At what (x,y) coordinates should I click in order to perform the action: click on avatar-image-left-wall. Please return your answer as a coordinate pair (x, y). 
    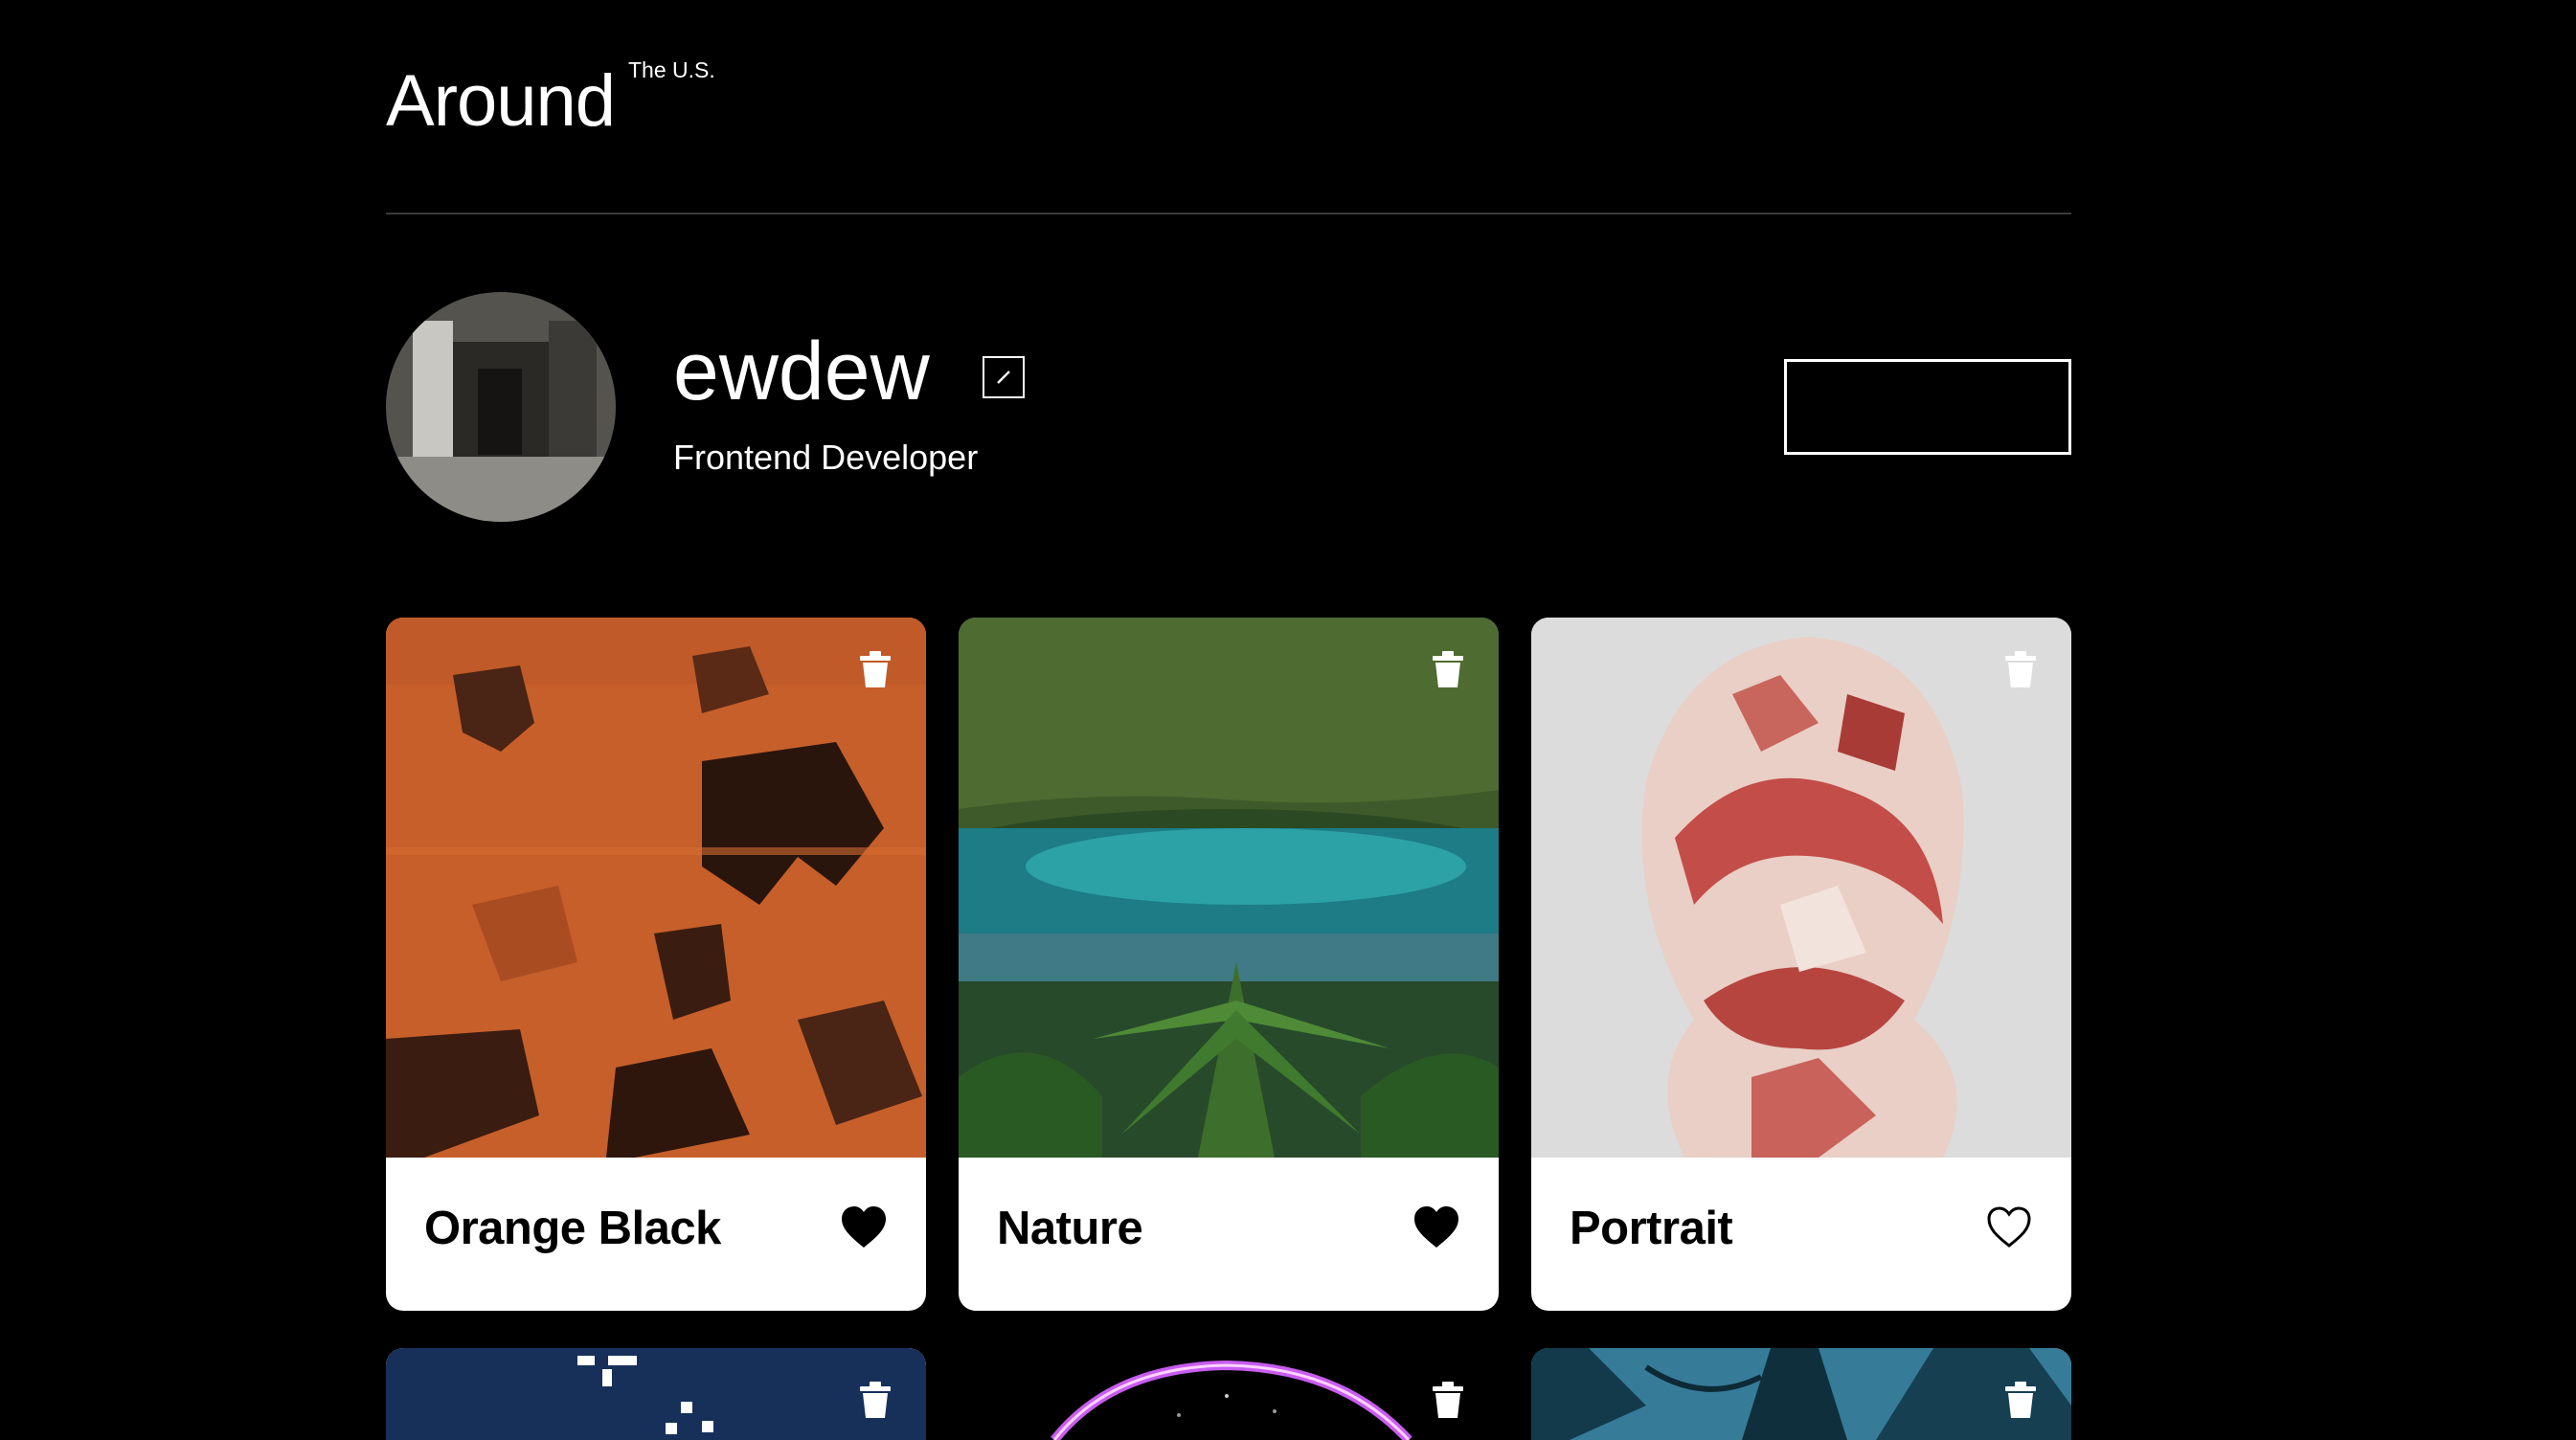
    Looking at the image, I should click on (433, 398).